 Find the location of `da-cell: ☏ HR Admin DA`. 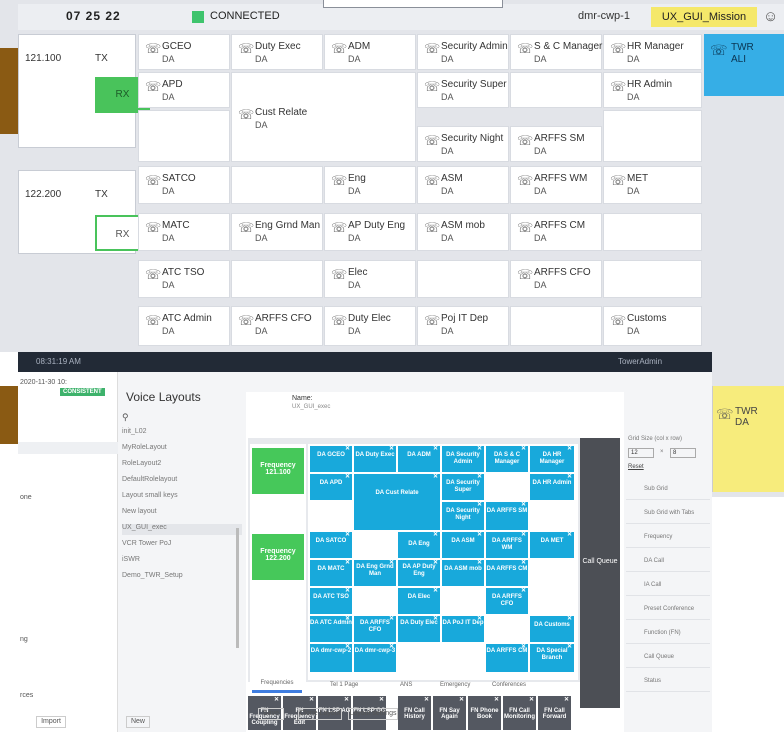

da-cell: ☏ HR Admin DA is located at coordinates (652, 90).